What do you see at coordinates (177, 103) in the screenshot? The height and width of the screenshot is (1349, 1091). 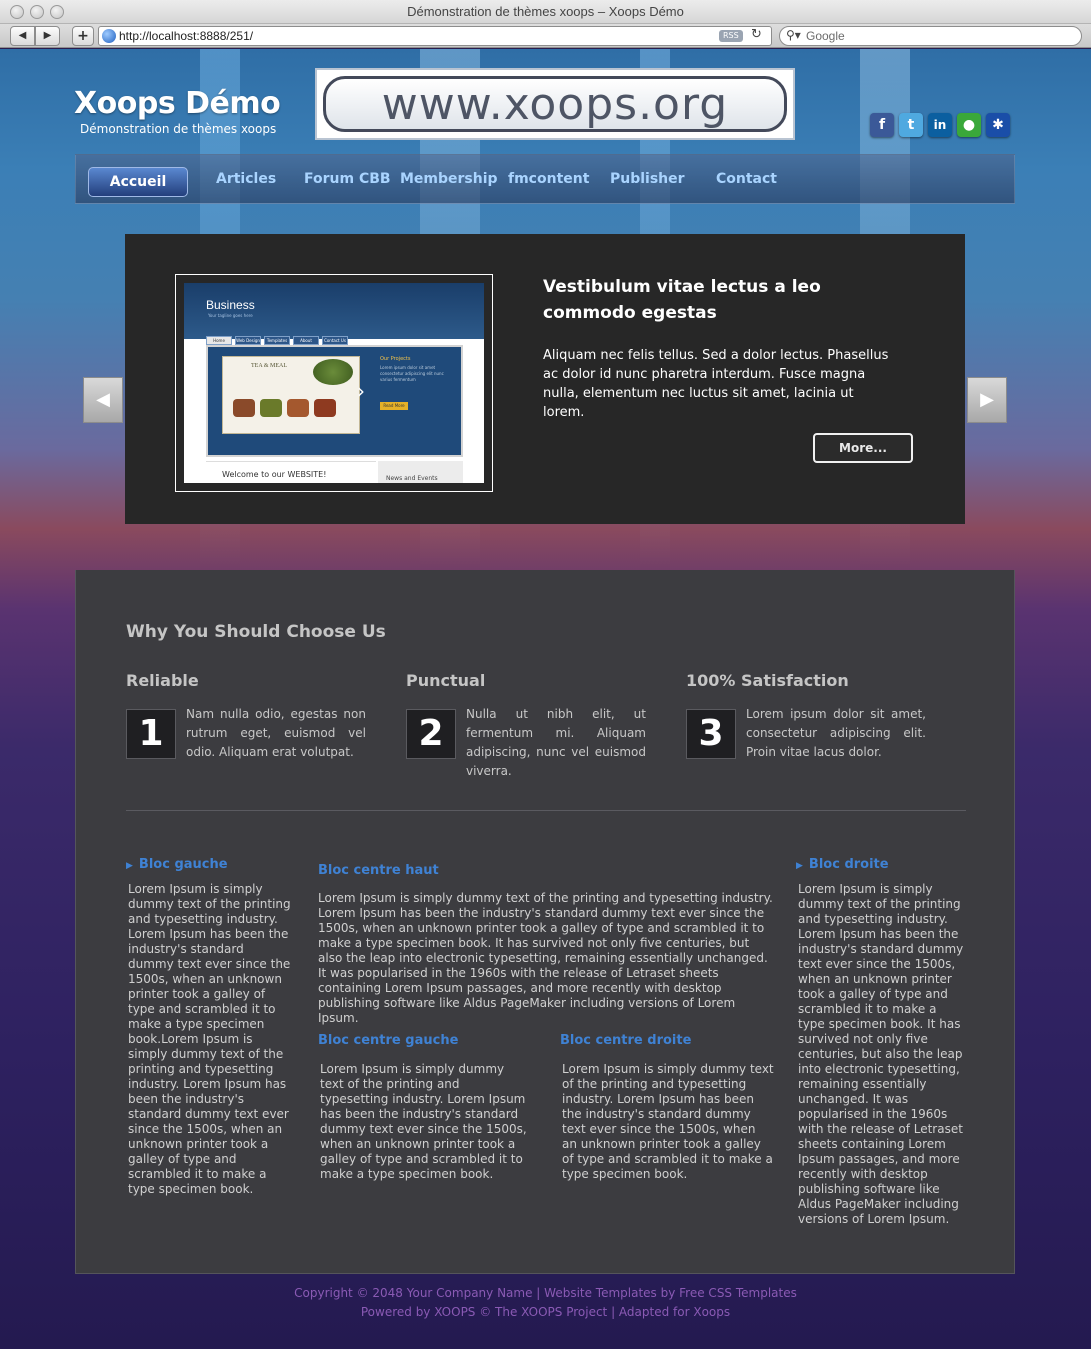 I see `site-title: Xoops Démo` at bounding box center [177, 103].